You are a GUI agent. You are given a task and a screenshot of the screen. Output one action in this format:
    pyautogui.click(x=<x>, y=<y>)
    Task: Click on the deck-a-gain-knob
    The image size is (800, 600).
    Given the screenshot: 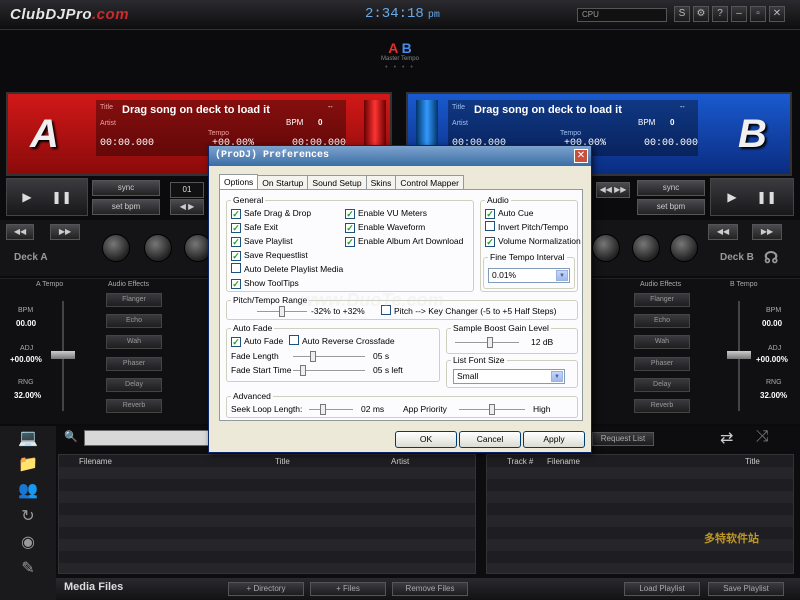 What is the action you would take?
    pyautogui.click(x=116, y=248)
    